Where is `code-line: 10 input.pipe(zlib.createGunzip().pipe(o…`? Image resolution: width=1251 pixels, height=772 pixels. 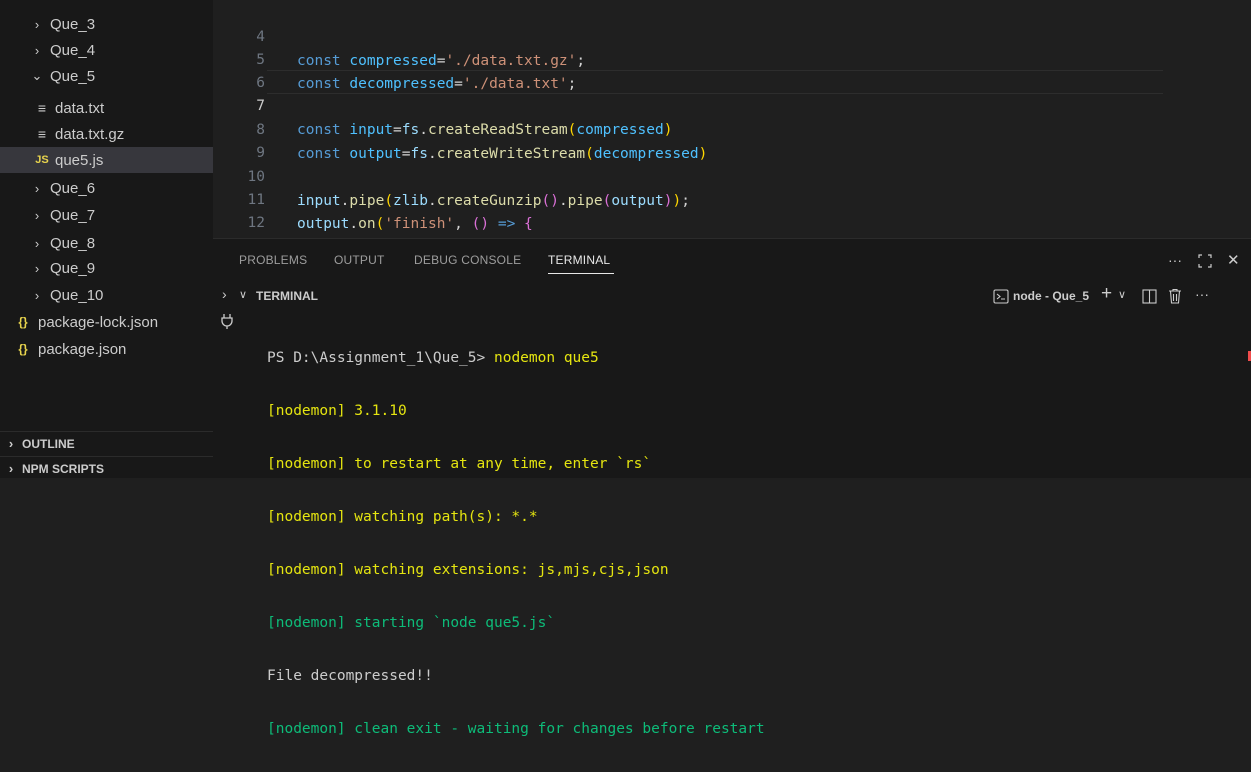 code-line: 10 input.pipe(zlib.createGunzip().pipe(o… is located at coordinates (732, 175).